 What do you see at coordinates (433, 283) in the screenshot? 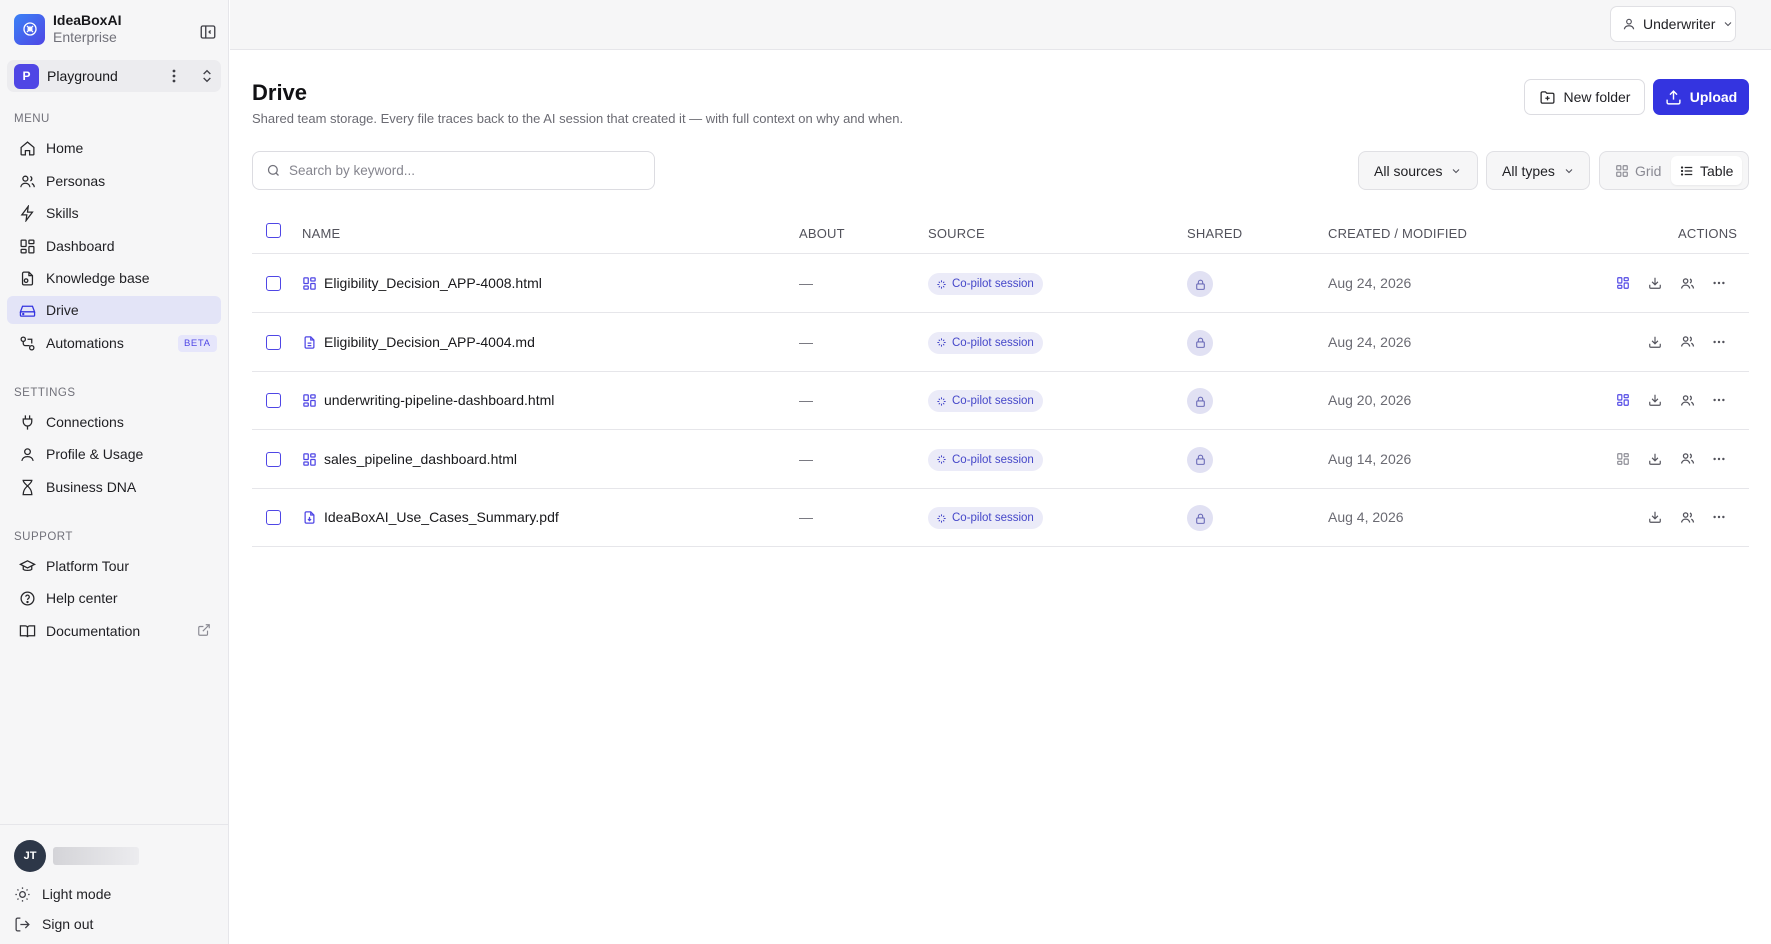
I see `file-name: Eligibility_Decision_APP-4008.html` at bounding box center [433, 283].